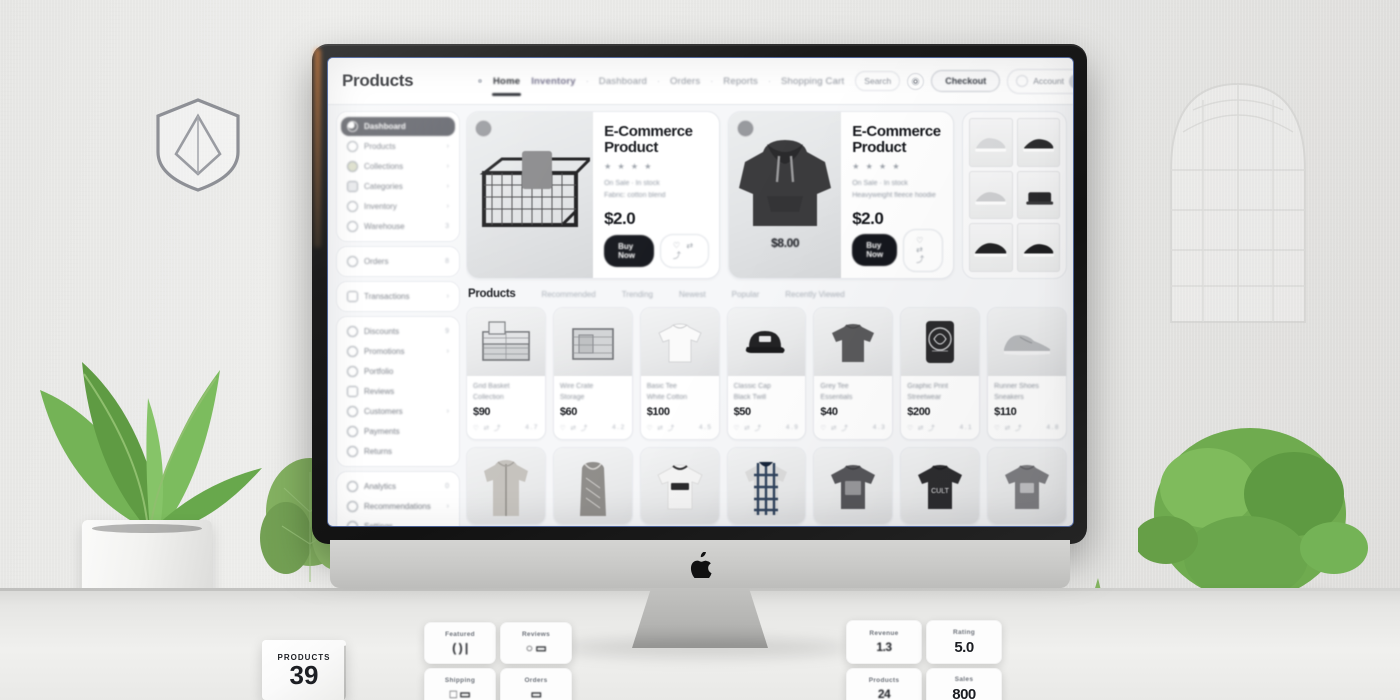 The width and height of the screenshot is (1400, 700). I want to click on sidebar-item-transactions: Transactions ›, so click(398, 296).